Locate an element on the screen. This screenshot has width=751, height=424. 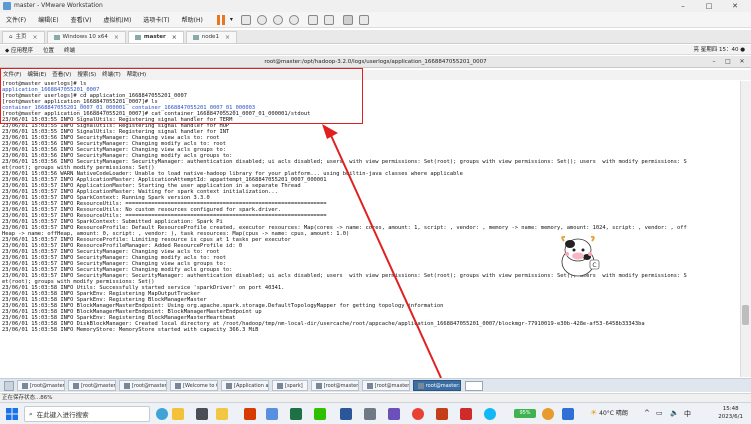
guest-taskbar-item: [root@master:~/app/.. is located at coordinates (143, 385).